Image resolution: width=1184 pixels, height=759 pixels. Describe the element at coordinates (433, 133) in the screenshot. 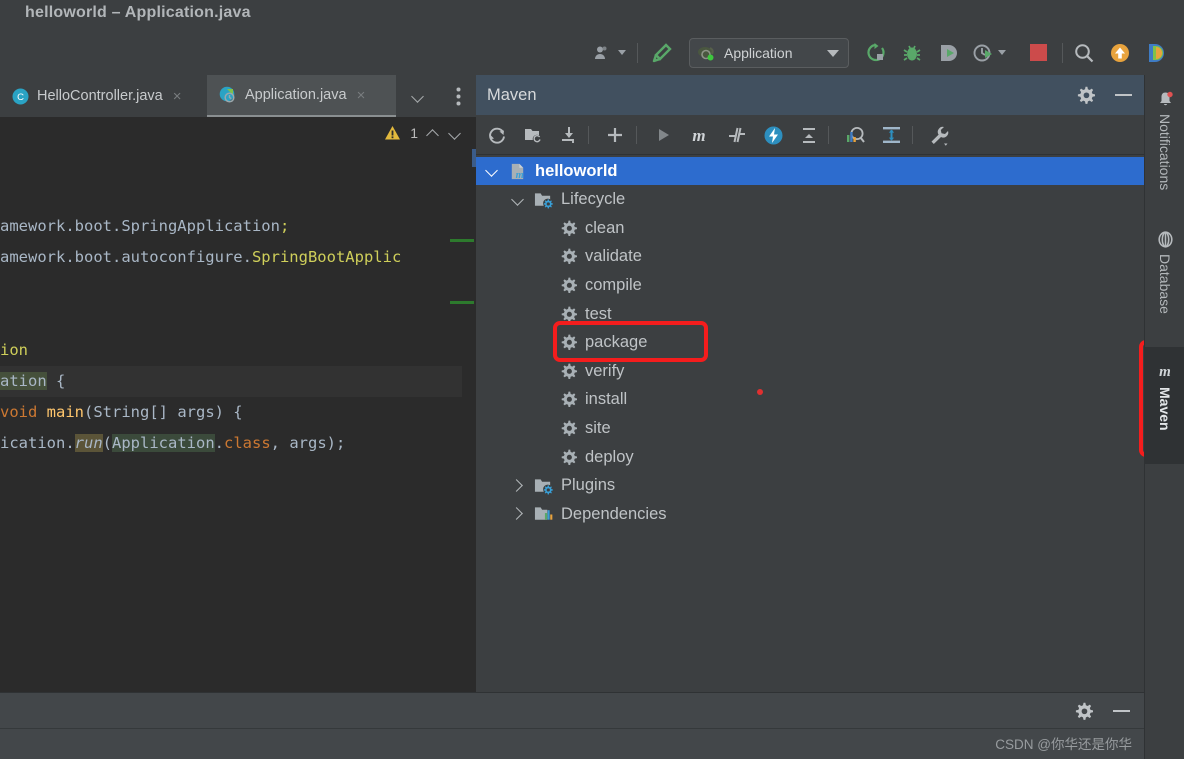

I see `chevron-up-icon` at that location.